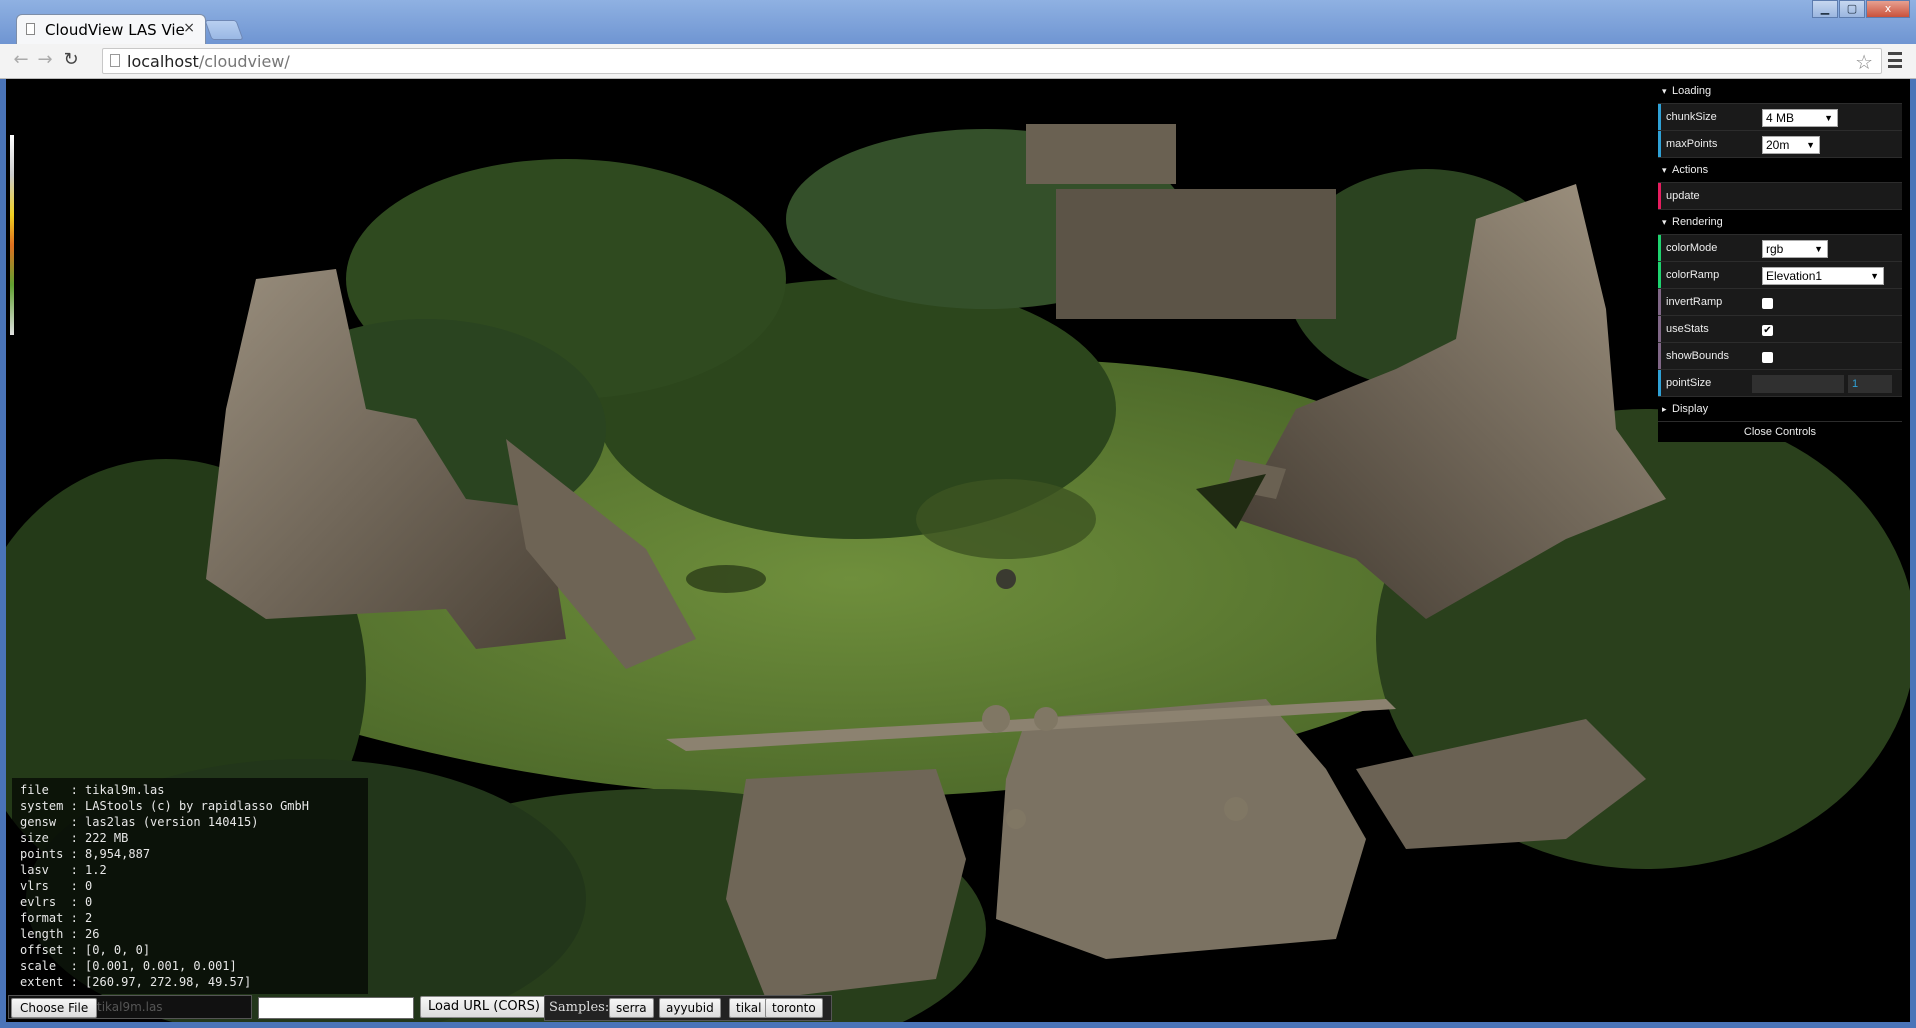  I want to click on maximize-button: ▢, so click(1852, 9).